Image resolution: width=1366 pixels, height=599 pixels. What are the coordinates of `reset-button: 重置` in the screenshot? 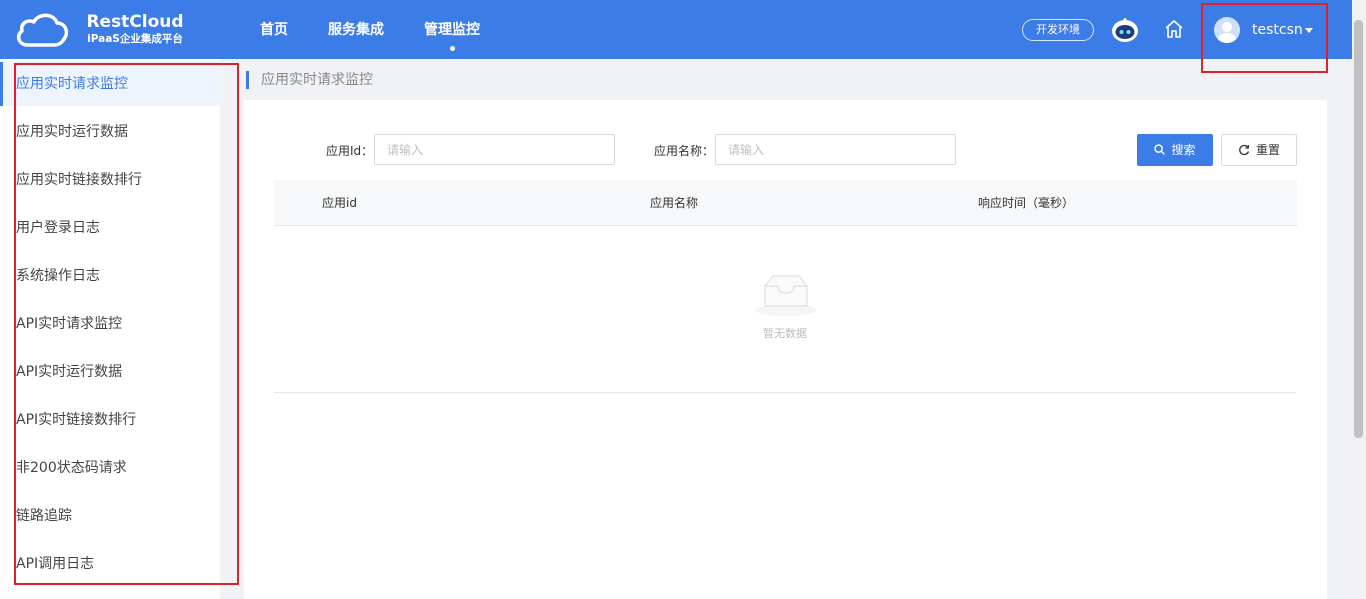 It's located at (1259, 150).